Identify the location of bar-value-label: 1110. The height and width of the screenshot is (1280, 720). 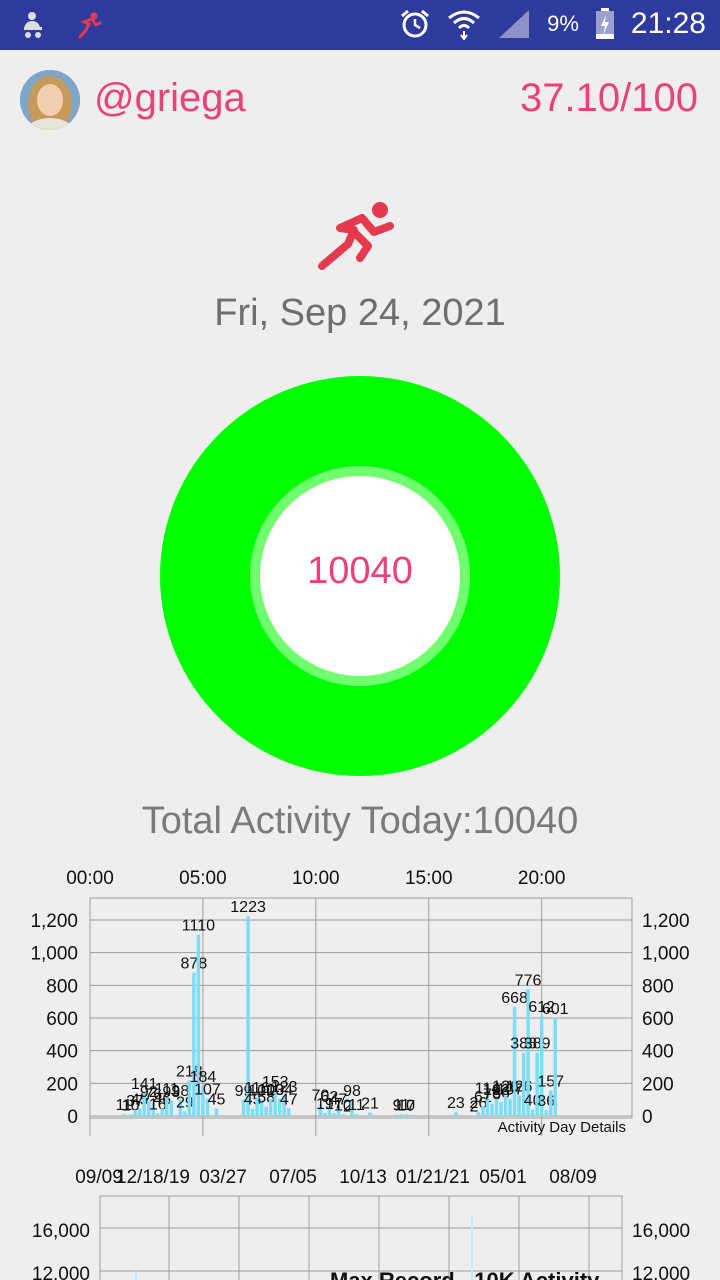
(198, 926).